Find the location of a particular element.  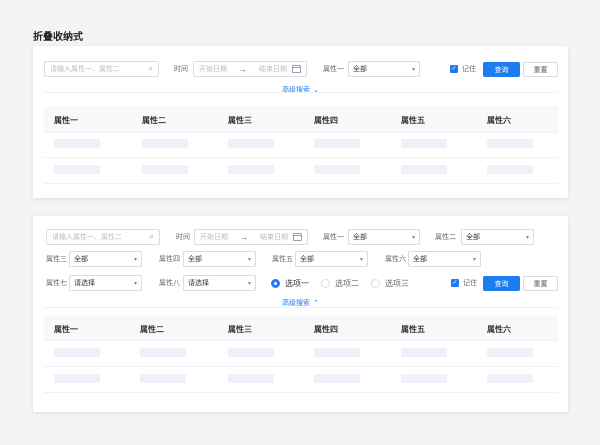

attr4-select: 全部 ▾ is located at coordinates (219, 259).